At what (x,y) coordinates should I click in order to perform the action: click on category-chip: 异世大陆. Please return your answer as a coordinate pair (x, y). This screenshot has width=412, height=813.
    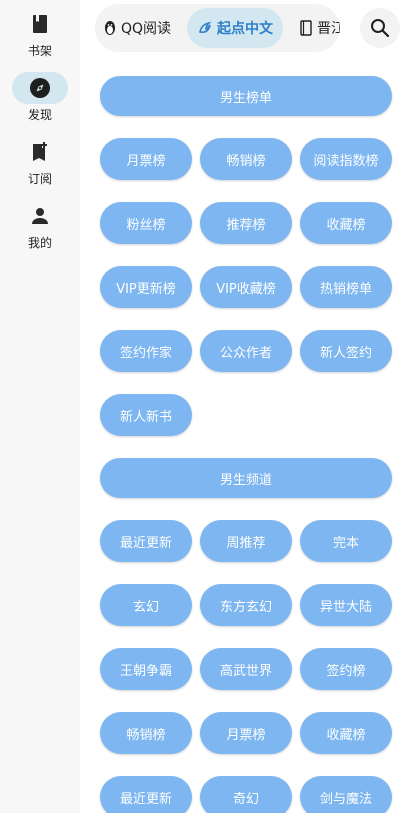
    Looking at the image, I should click on (346, 605).